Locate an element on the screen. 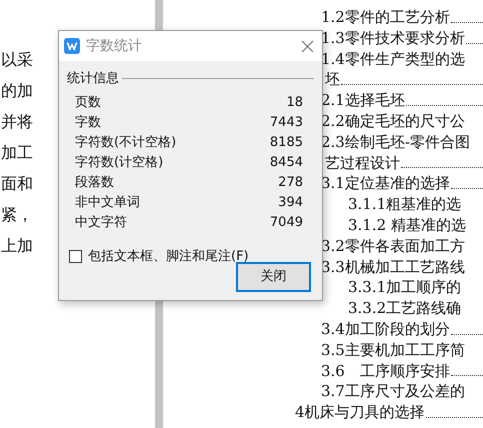 Image resolution: width=483 pixels, height=428 pixels. stat-label: 段落数 is located at coordinates (94, 183).